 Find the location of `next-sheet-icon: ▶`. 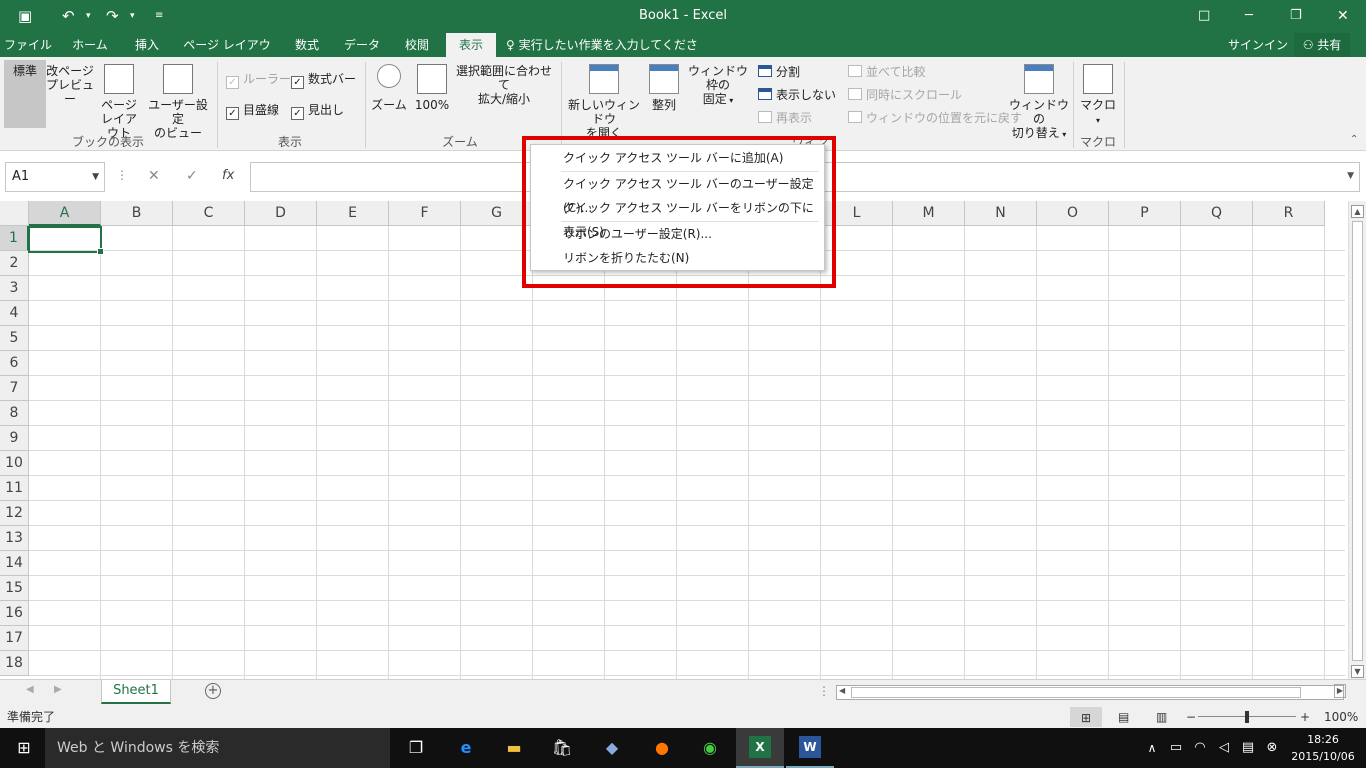

next-sheet-icon: ▶ is located at coordinates (58, 689).